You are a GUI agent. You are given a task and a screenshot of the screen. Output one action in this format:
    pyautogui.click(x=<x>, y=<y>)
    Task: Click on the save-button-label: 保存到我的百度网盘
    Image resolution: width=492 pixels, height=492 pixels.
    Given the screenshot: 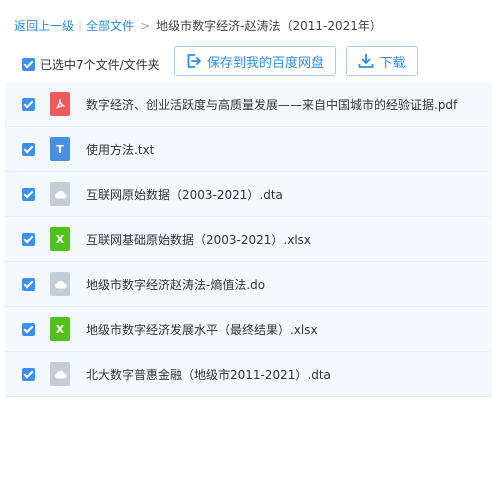 What is the action you would take?
    pyautogui.click(x=265, y=63)
    